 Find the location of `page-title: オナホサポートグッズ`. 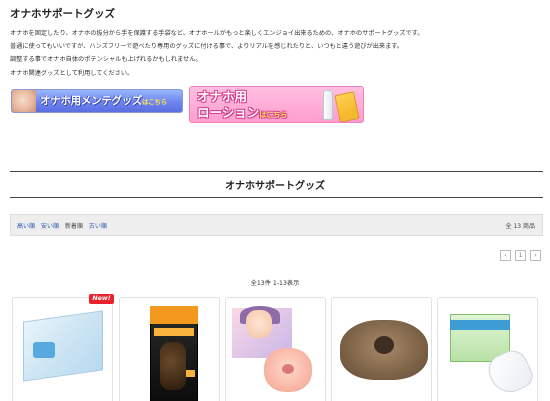

page-title: オナホサポートグッズ is located at coordinates (62, 14).